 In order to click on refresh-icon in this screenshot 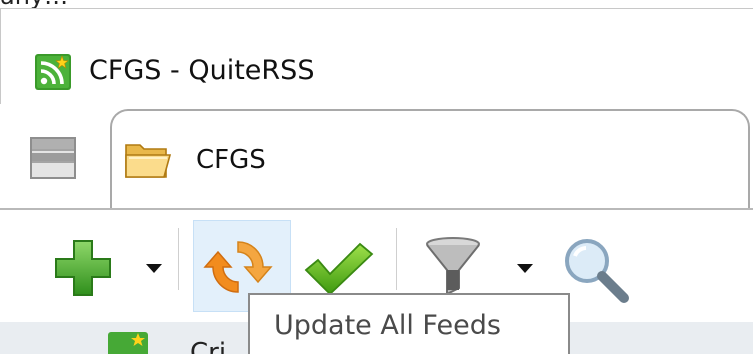, I will do `click(238, 267)`.